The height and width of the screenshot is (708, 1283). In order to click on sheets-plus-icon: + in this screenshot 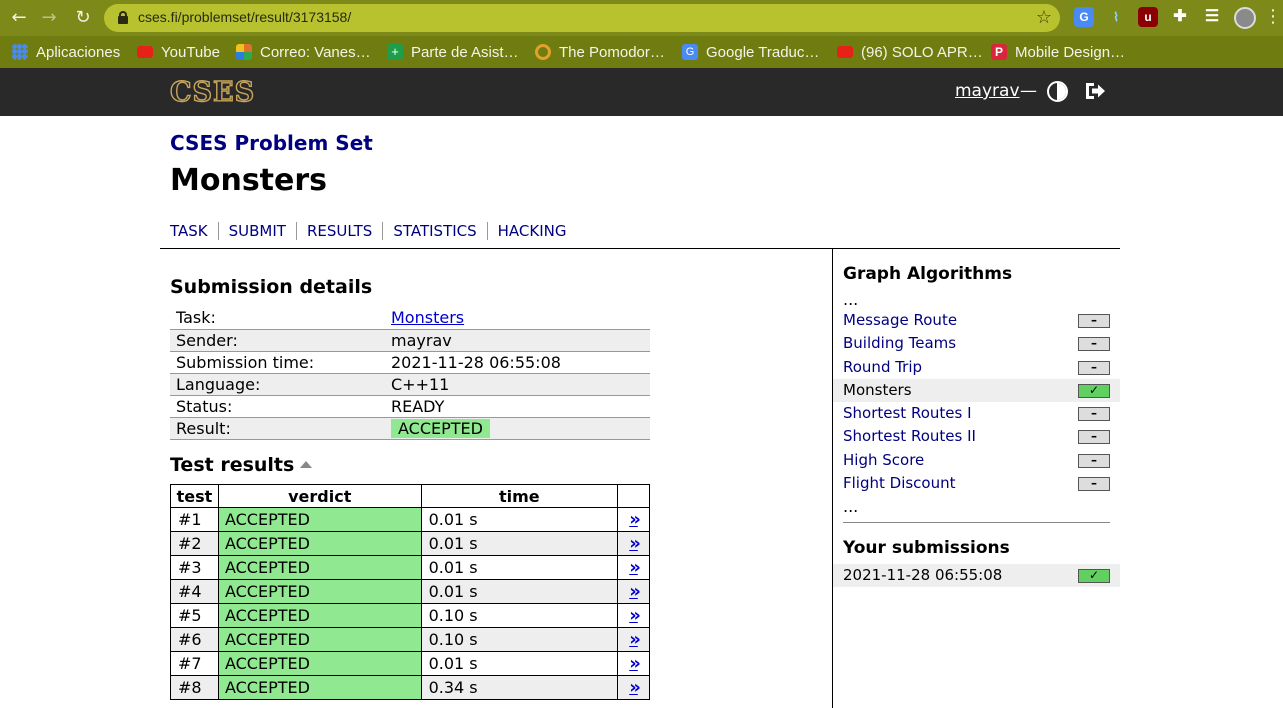, I will do `click(395, 52)`.